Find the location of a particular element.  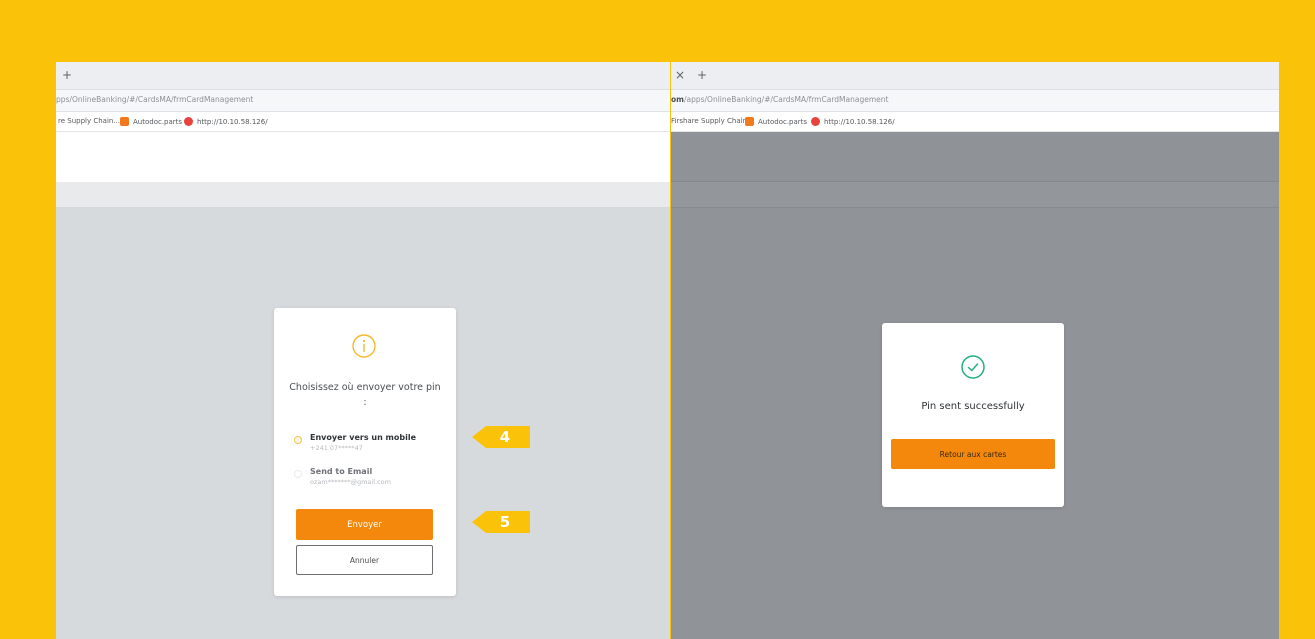

success-message: Pin sent successfully is located at coordinates (973, 406).